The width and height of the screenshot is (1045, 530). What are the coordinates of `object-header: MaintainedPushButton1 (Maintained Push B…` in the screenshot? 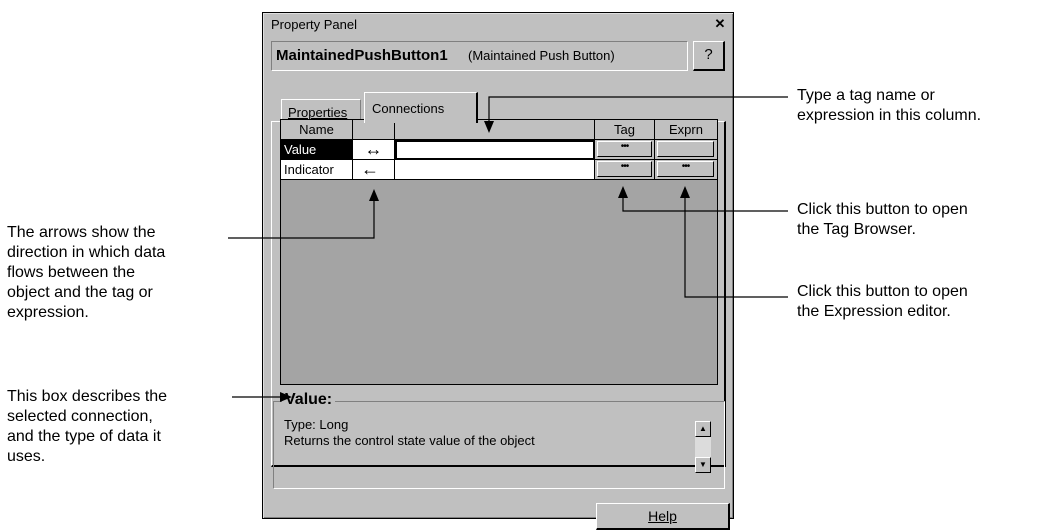 It's located at (479, 56).